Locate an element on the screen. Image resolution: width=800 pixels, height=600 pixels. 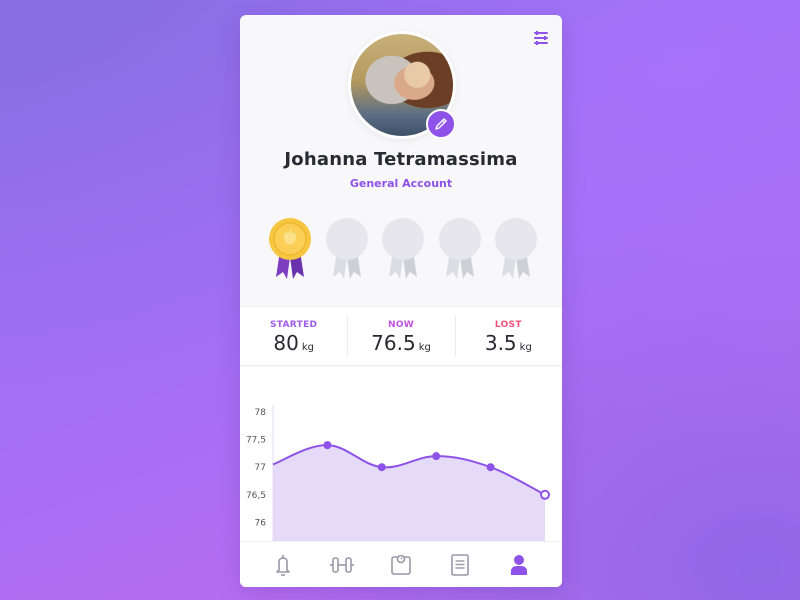
tab-log is located at coordinates (460, 565).